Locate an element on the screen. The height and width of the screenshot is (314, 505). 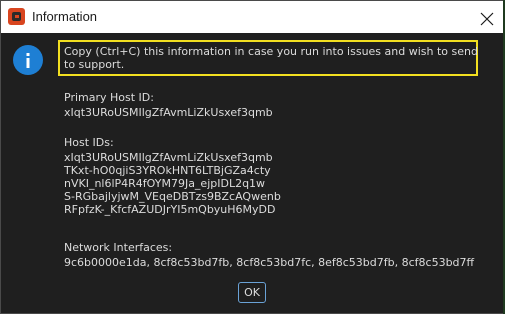
host-id-item: xIqt3URoUSMIlgZfAvmLiZkUsxef3qmb is located at coordinates (168, 157).